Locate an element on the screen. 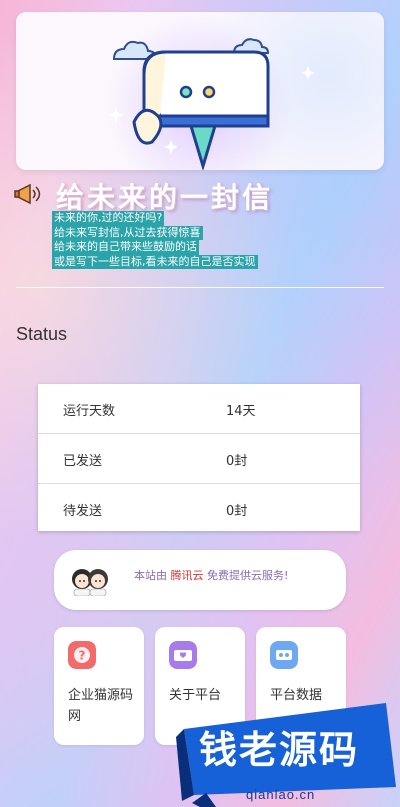  title-row: 给未来的一封信 is located at coordinates (204, 195).